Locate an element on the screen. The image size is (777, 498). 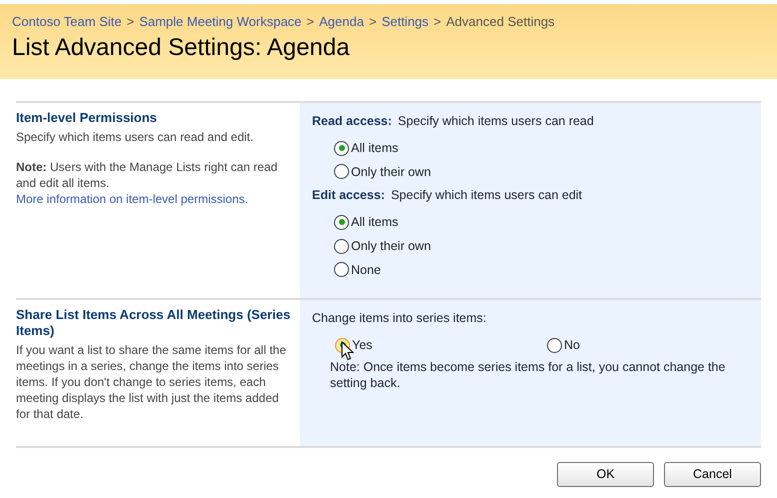
field-label: Edit access: is located at coordinates (348, 195).